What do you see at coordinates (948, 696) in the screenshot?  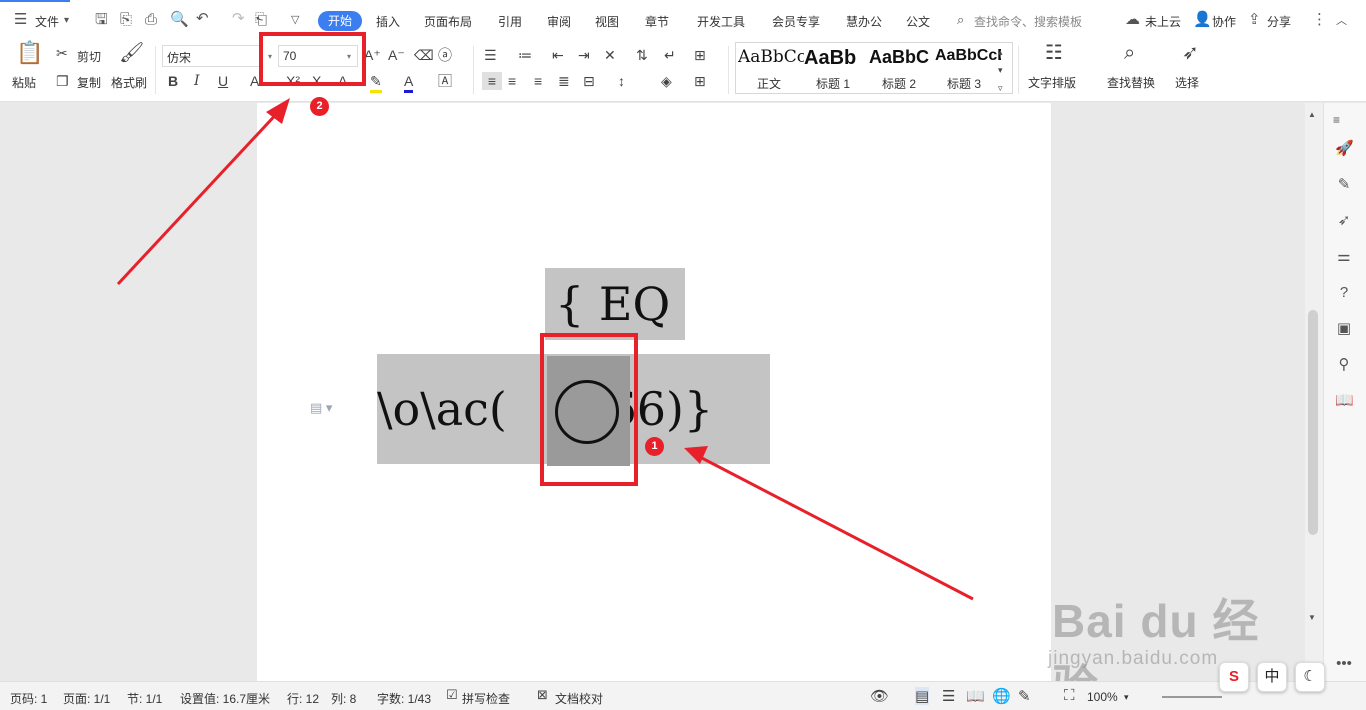 I see `outline-view-icon: ☰` at bounding box center [948, 696].